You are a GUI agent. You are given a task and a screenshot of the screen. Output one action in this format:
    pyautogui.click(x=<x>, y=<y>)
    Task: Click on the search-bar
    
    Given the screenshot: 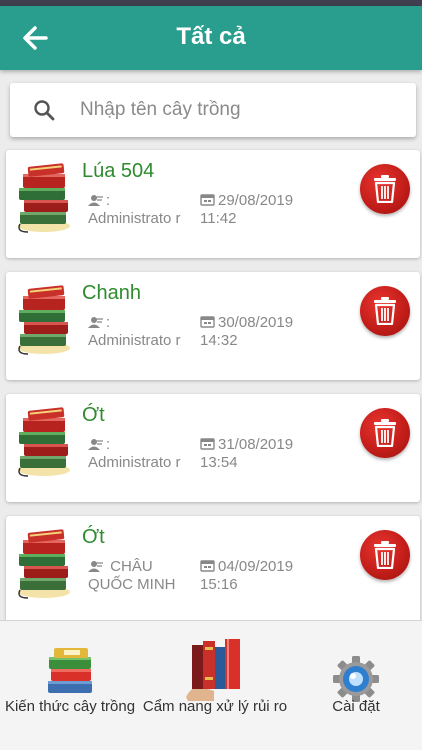 What is the action you would take?
    pyautogui.click(x=213, y=110)
    